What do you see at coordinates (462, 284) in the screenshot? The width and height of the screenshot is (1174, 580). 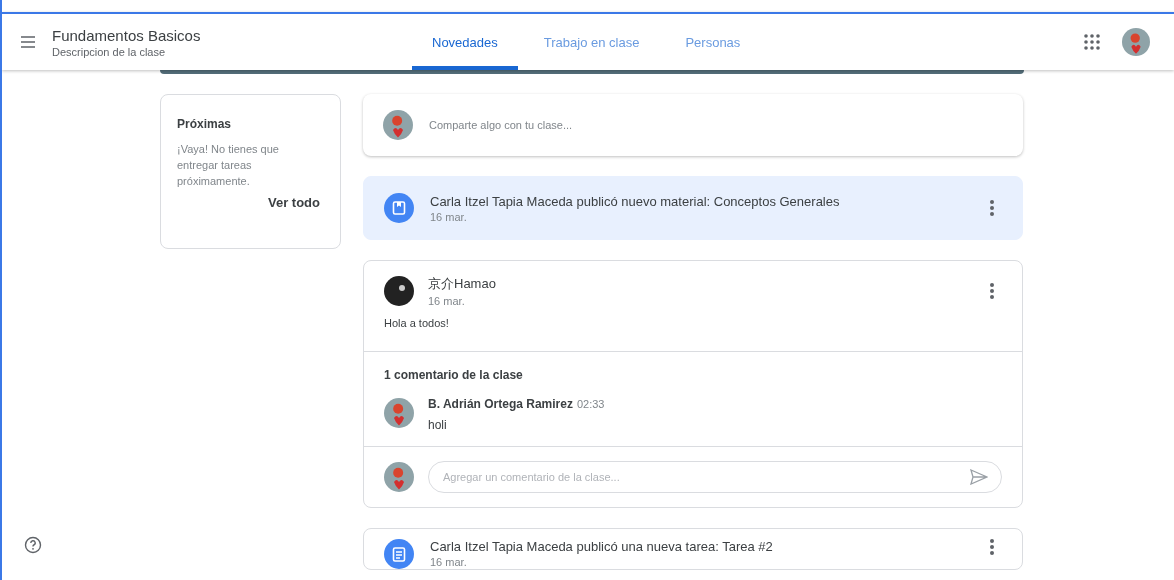 I see `author-name: 京介Hamao` at bounding box center [462, 284].